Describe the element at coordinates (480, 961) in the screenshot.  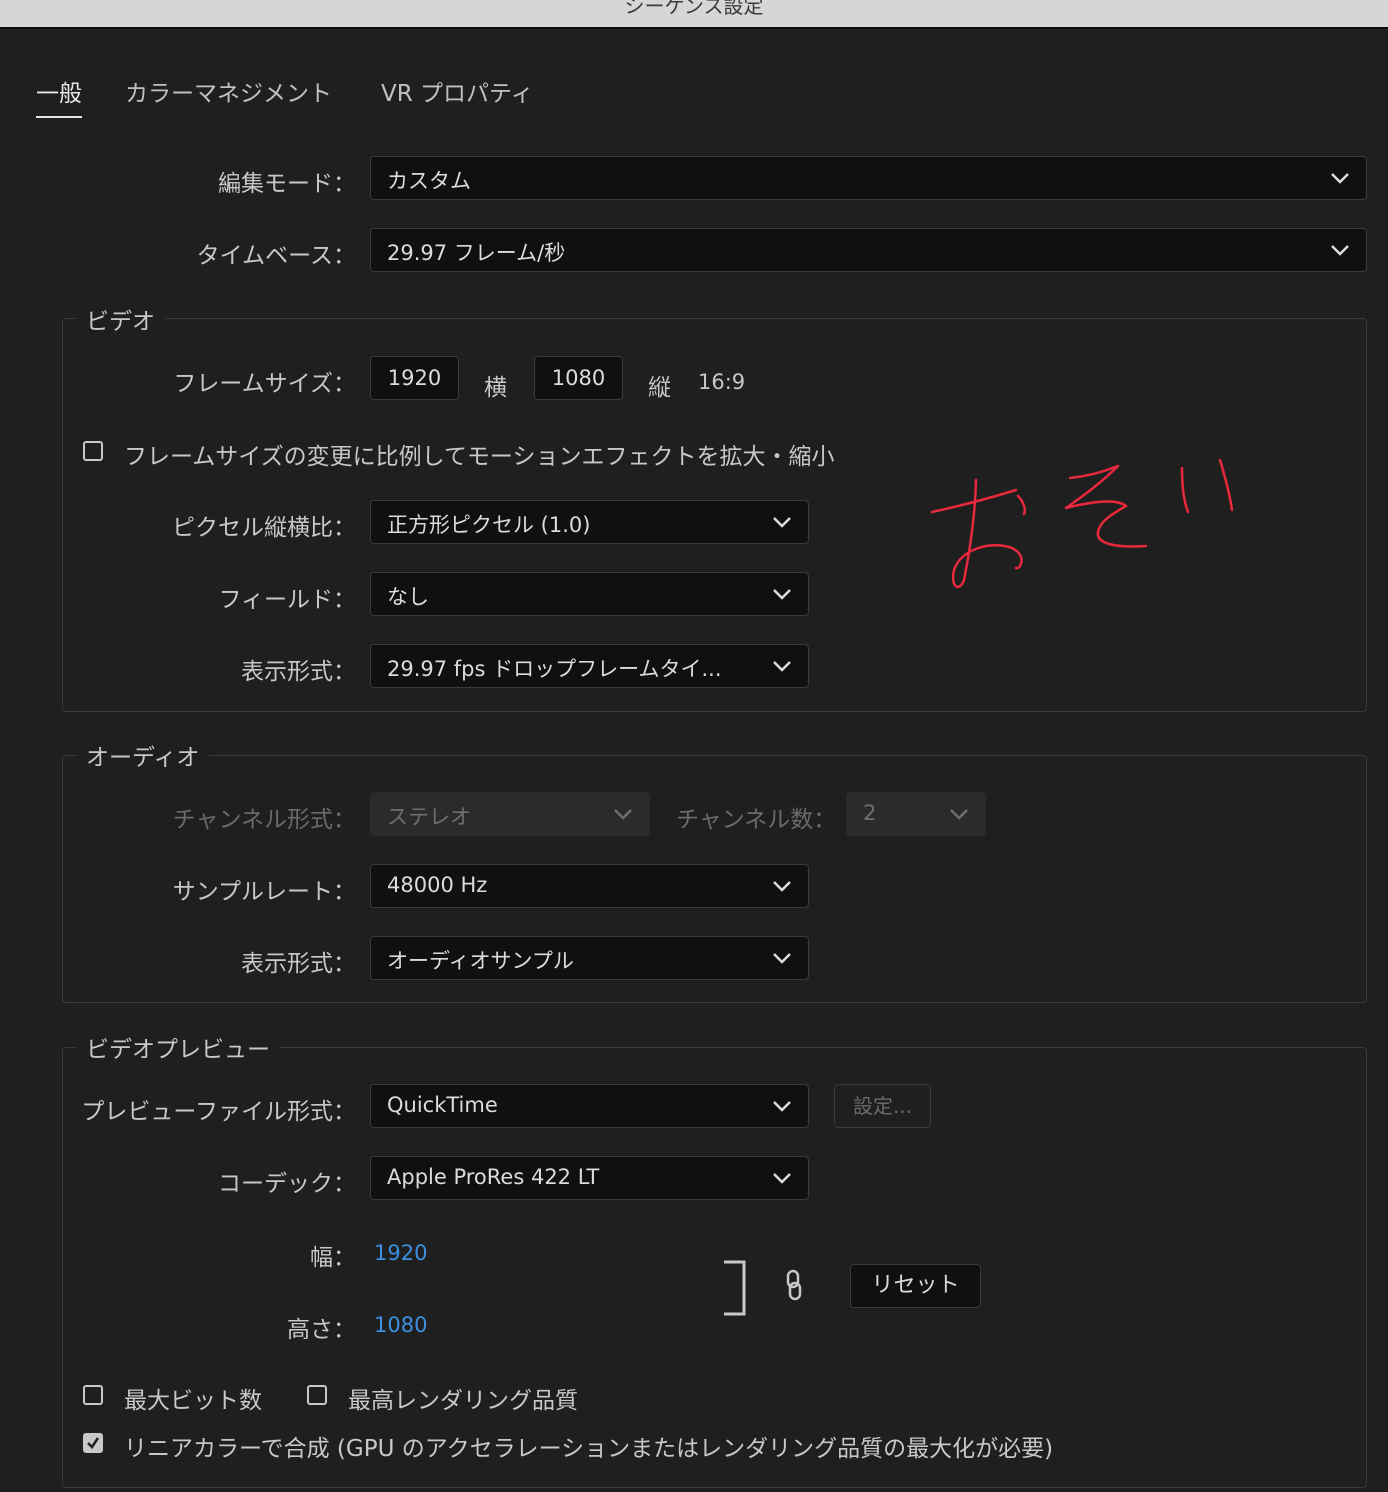
I see `audio-display-format-value: オーディオサンプル` at that location.